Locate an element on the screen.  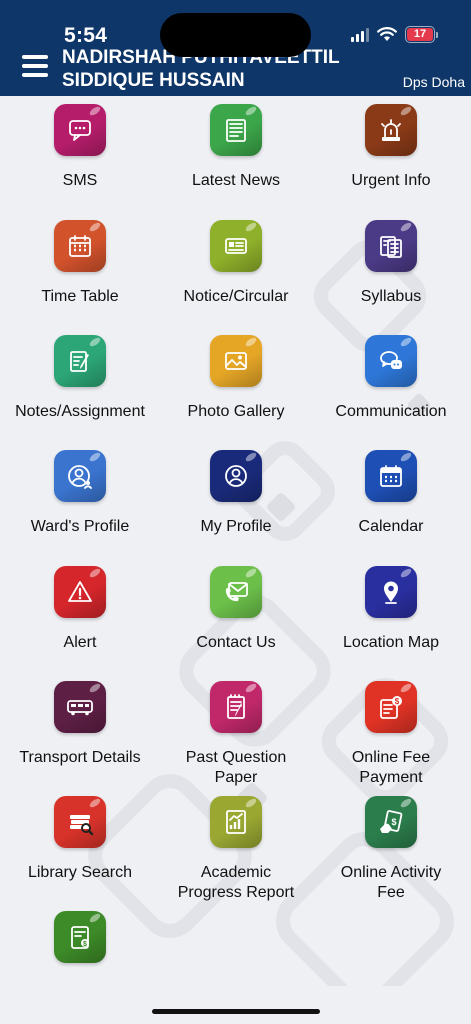
menu-tile-label: Ward's Profile is located at coordinates (80, 526).